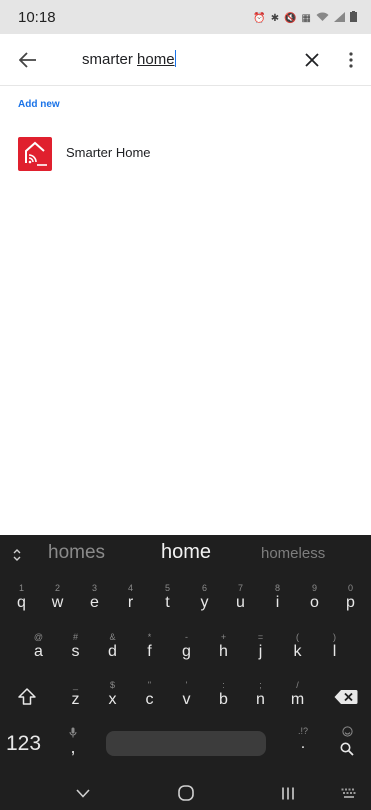 The height and width of the screenshot is (810, 371). I want to click on key-label: v, so click(186, 699).